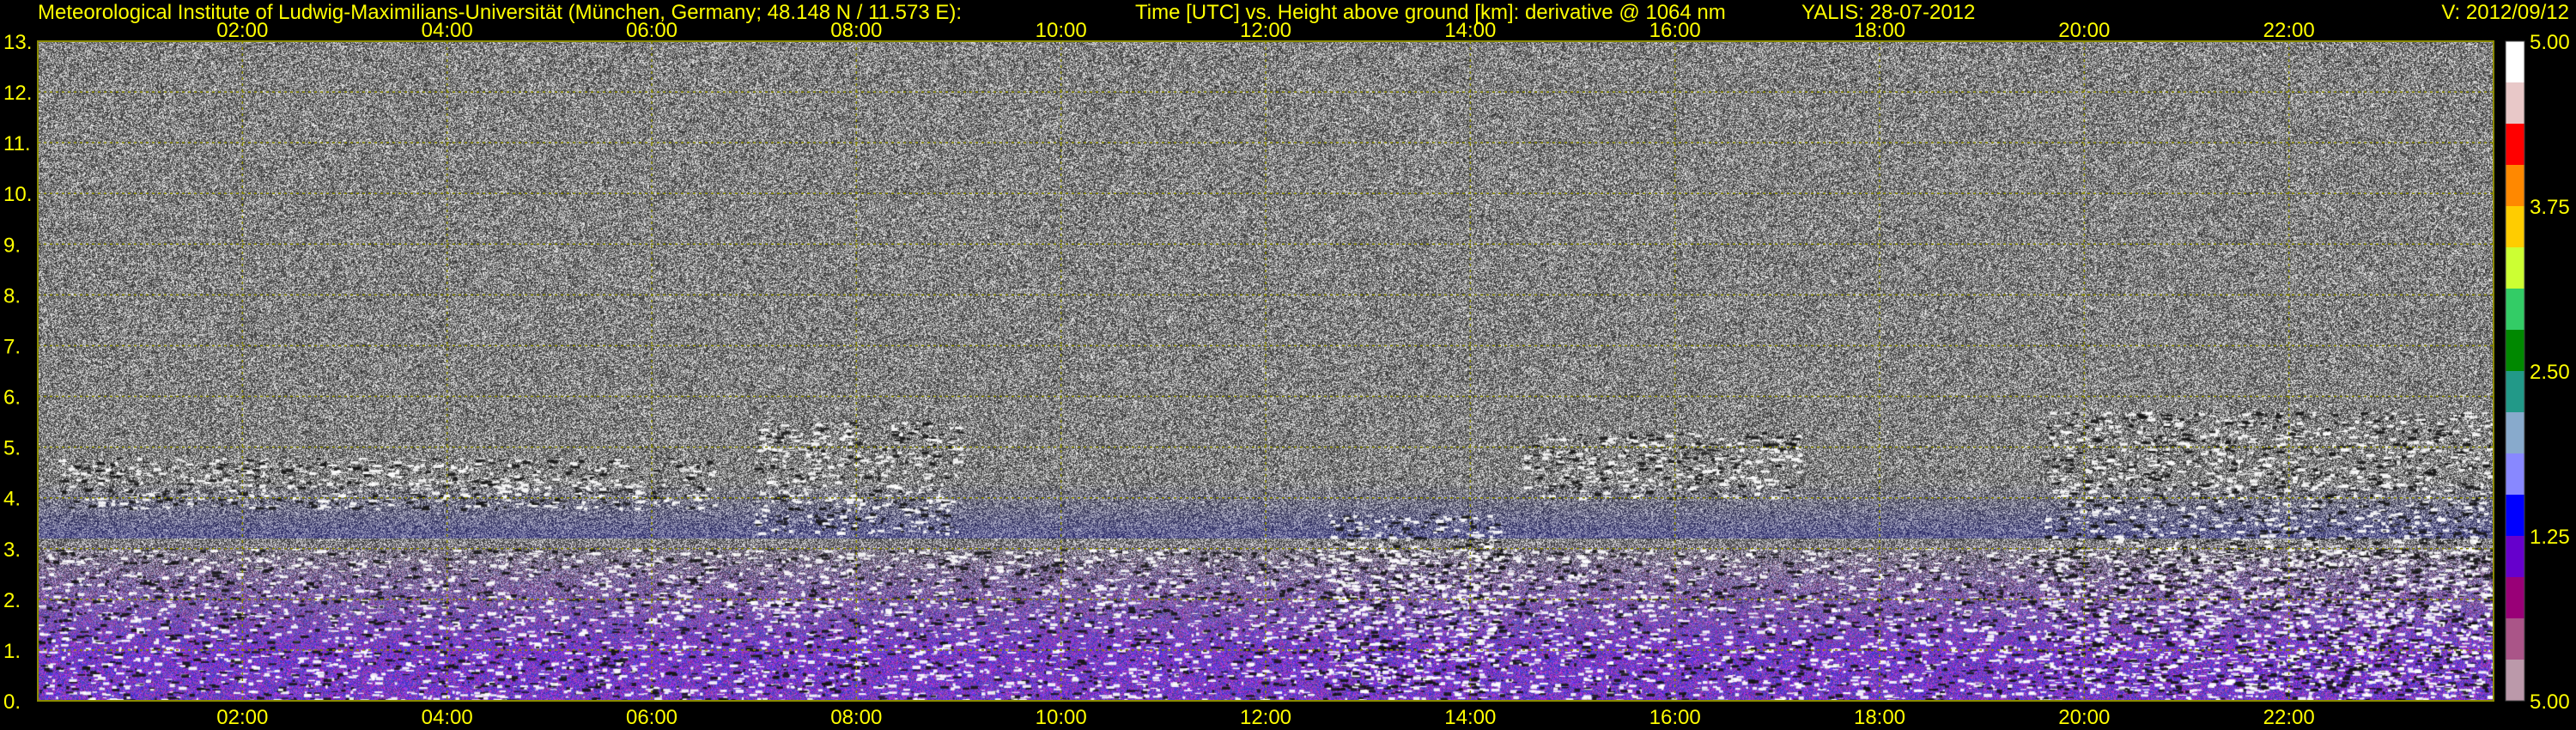 The width and height of the screenshot is (2576, 730). What do you see at coordinates (12, 245) in the screenshot?
I see `y-tick-label: 9.` at bounding box center [12, 245].